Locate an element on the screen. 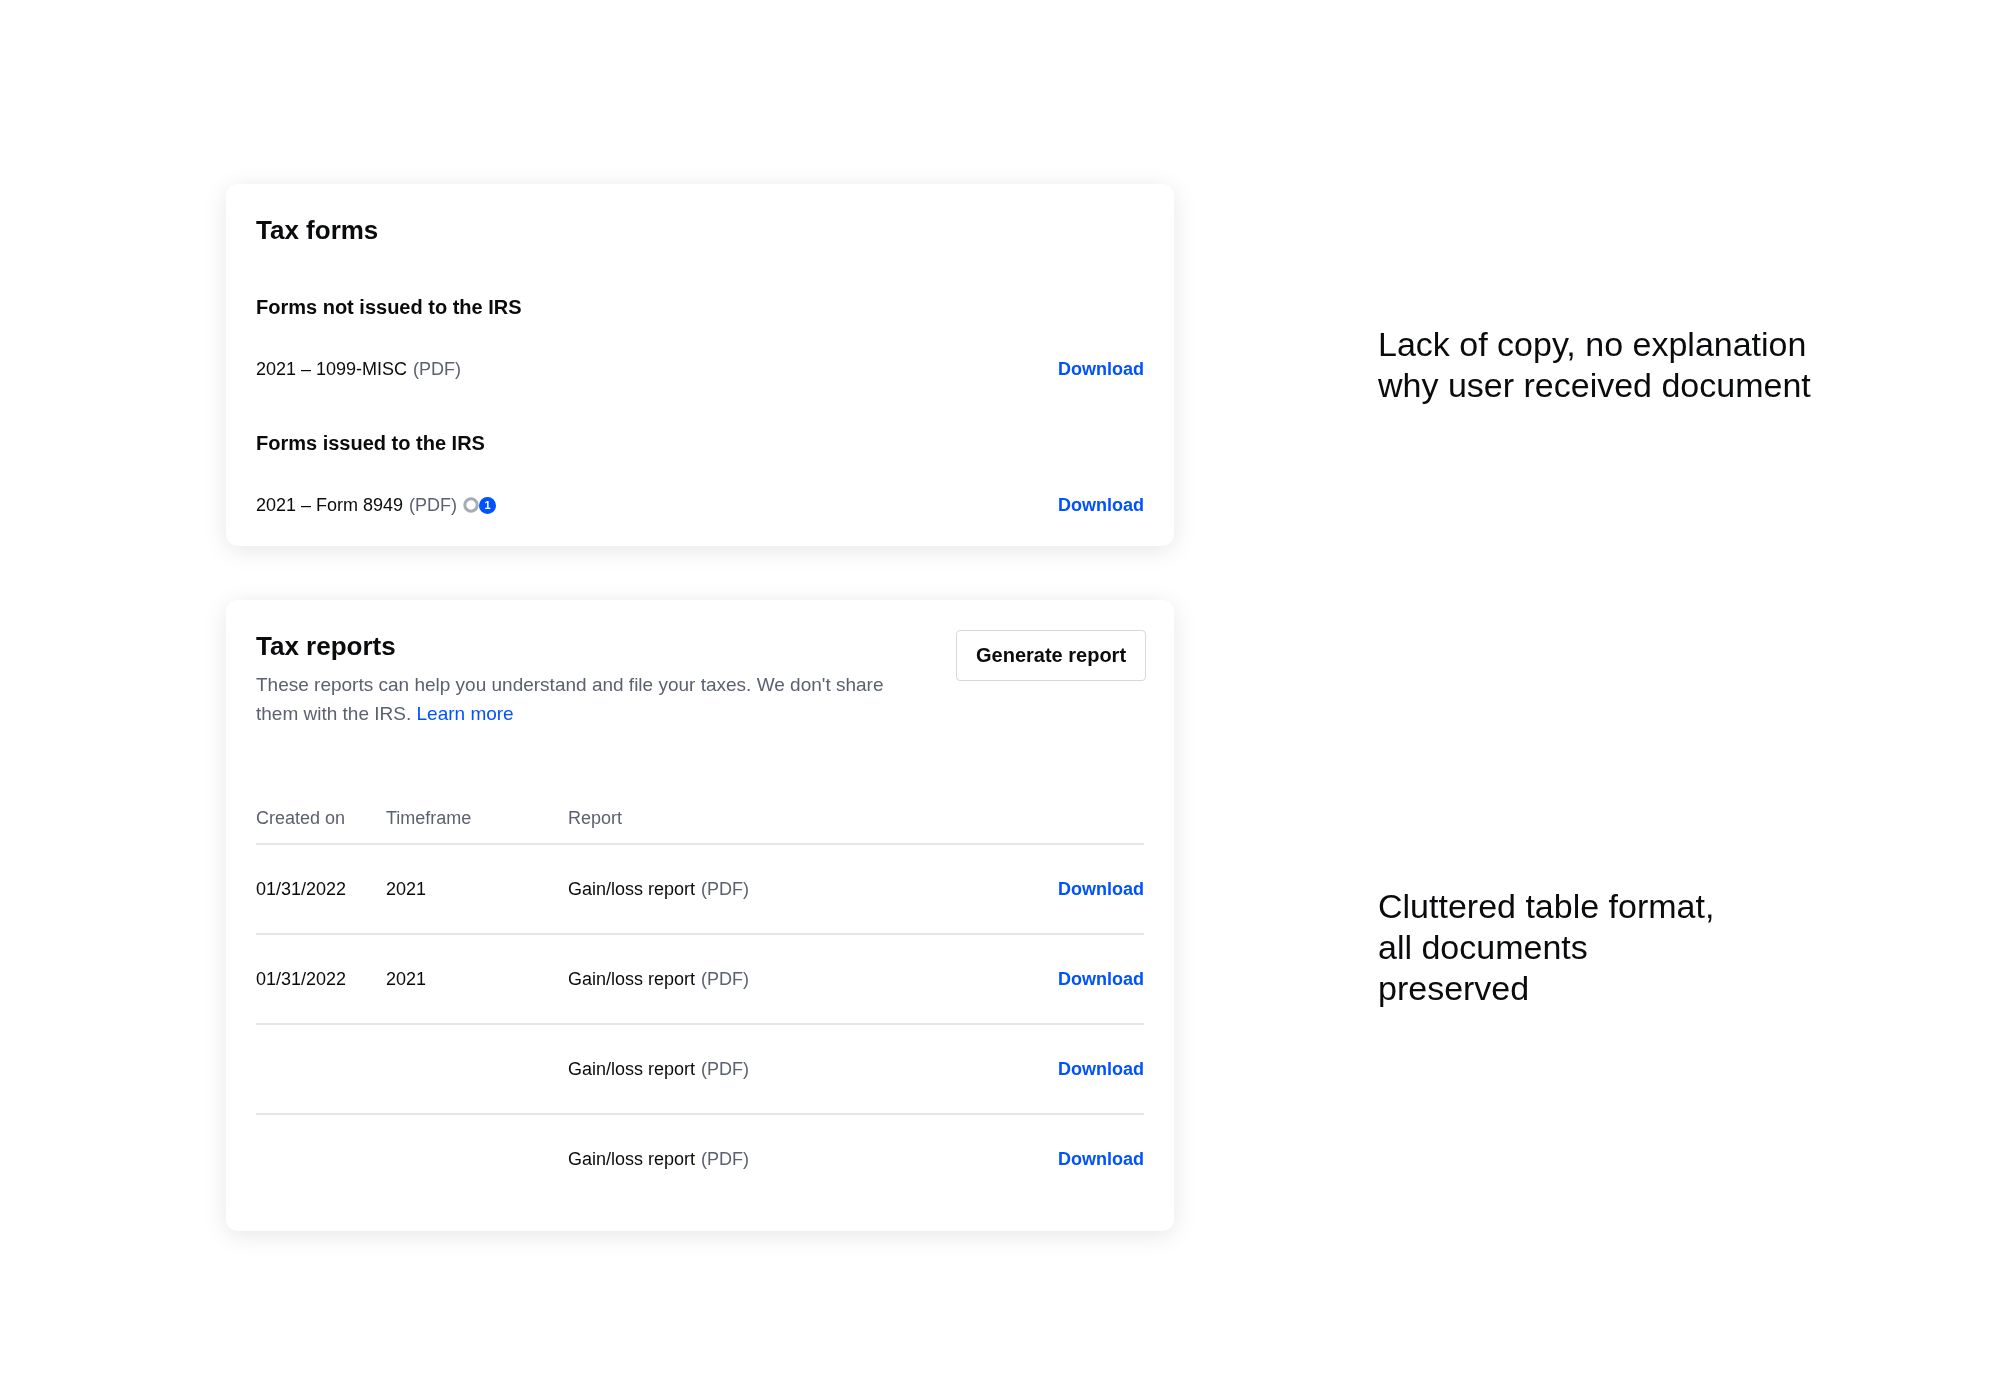 Image resolution: width=1992 pixels, height=1392 pixels. description-text: These reports can help you understand and file your taxes. We don't share them with the IRS. Learn more is located at coordinates (570, 699).